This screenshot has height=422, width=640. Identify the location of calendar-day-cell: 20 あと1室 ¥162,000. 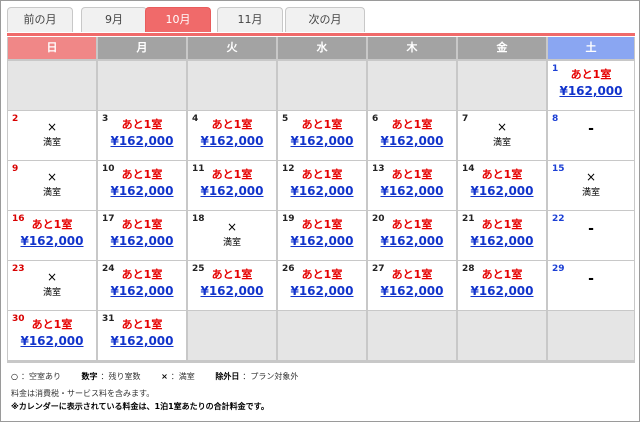
(412, 235).